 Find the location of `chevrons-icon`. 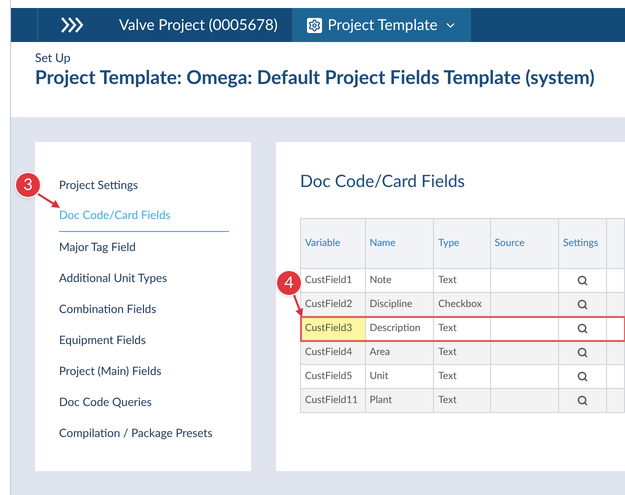

chevrons-icon is located at coordinates (71, 25).